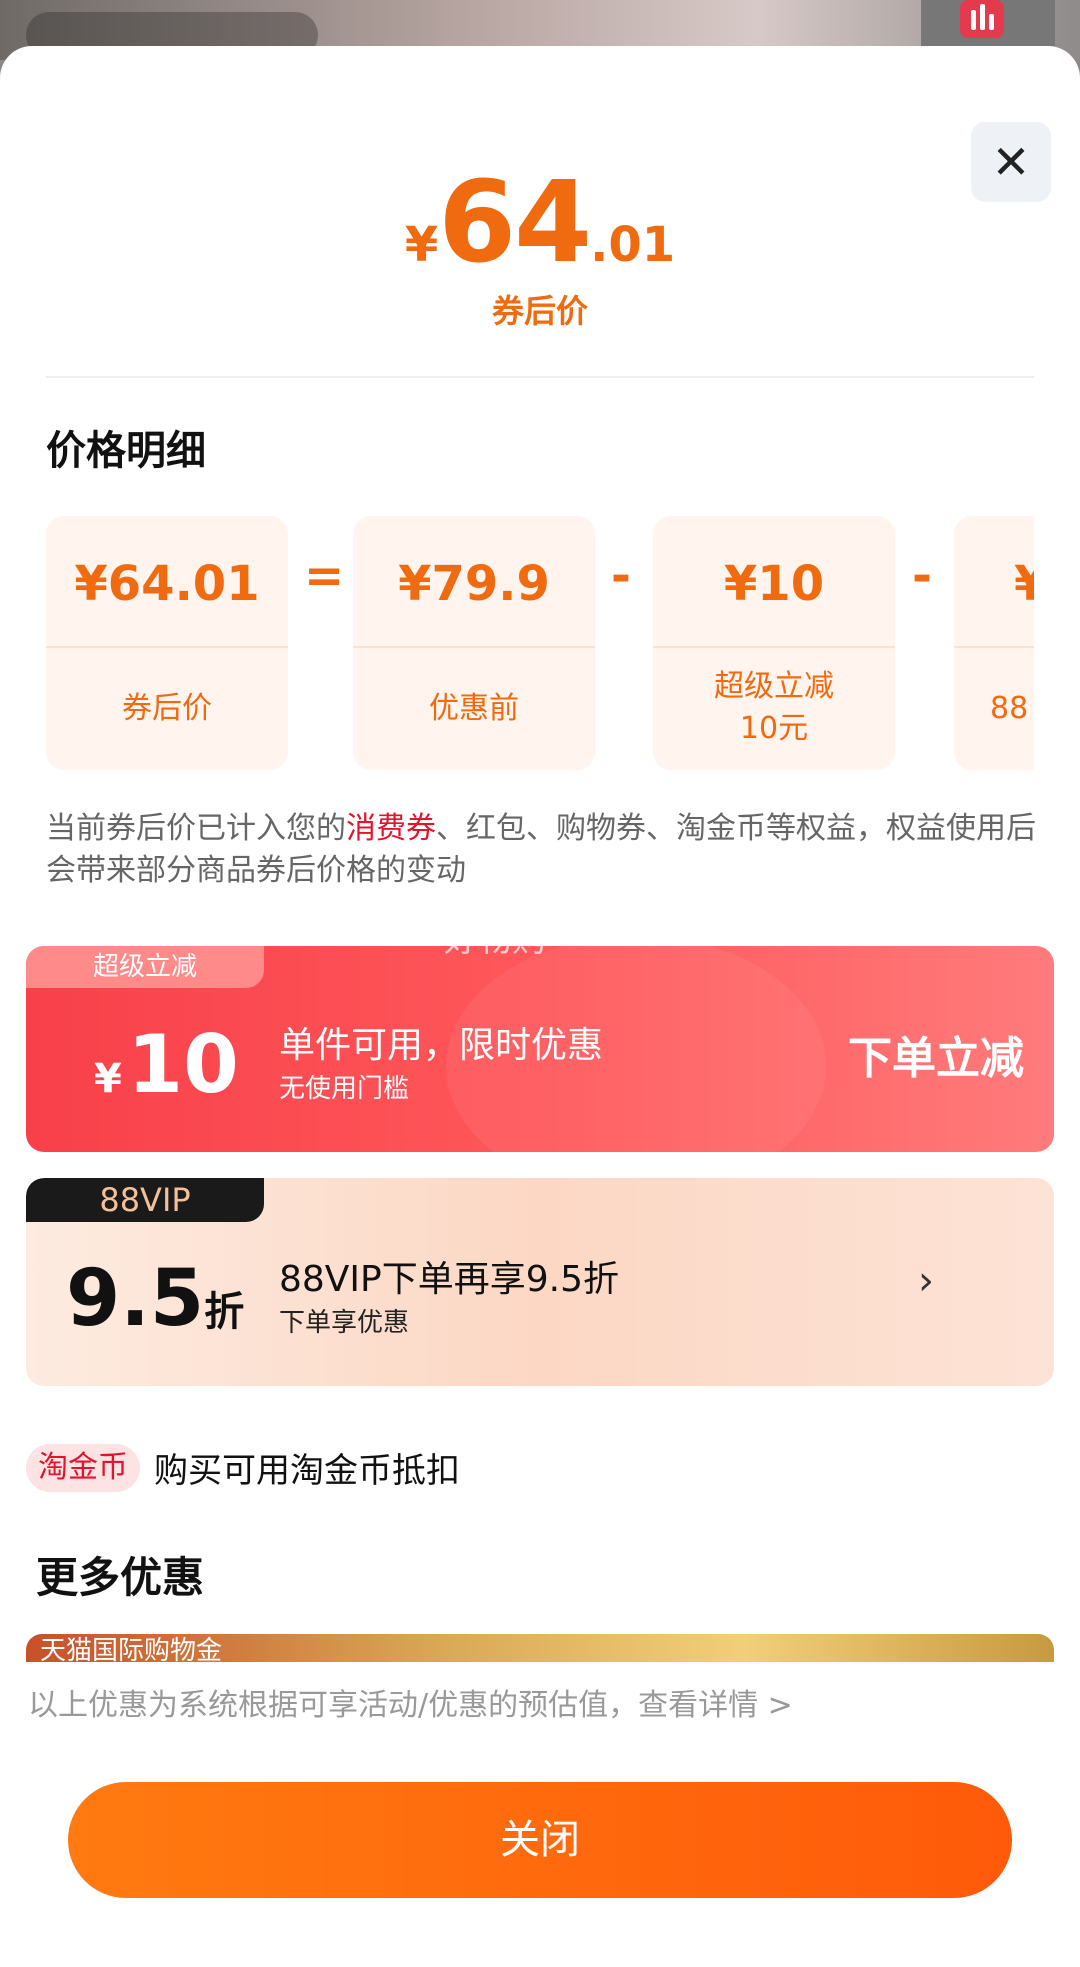 The width and height of the screenshot is (1080, 1967). What do you see at coordinates (344, 1323) in the screenshot?
I see `vip-subtitle: 下单享优惠` at bounding box center [344, 1323].